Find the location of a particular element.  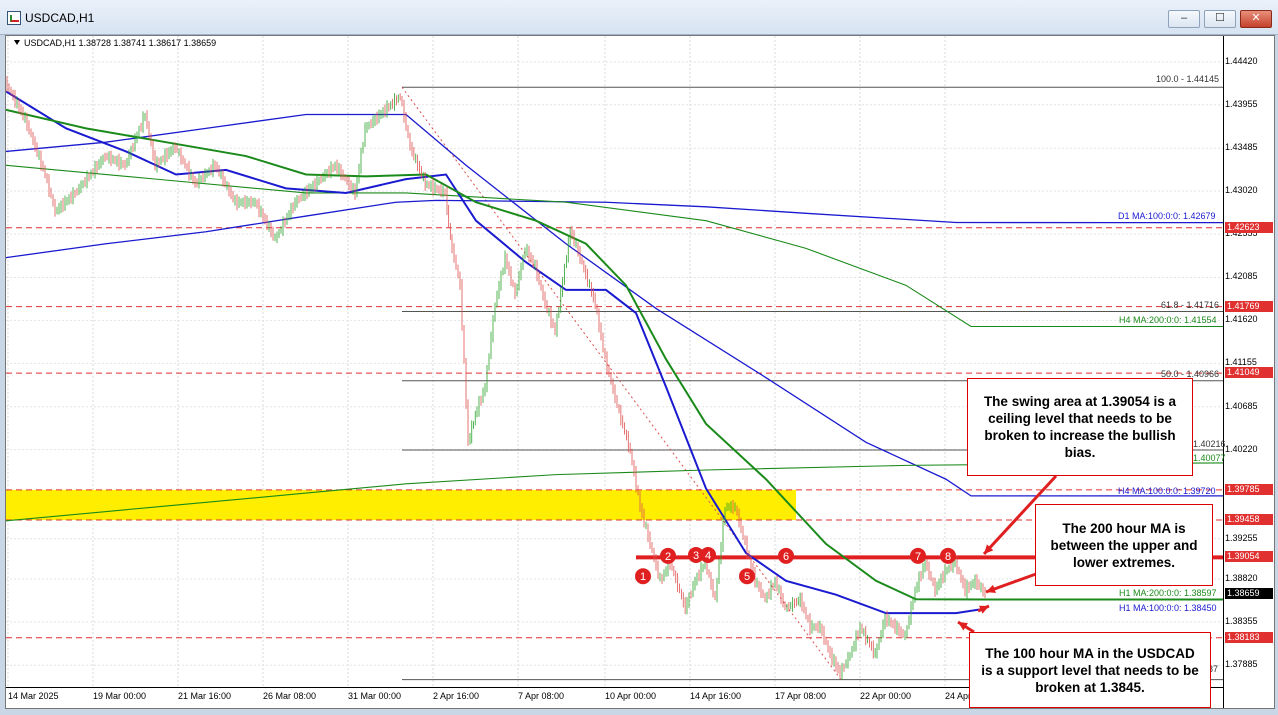

swing-marker-label-4: 4 is located at coordinates (708, 556).